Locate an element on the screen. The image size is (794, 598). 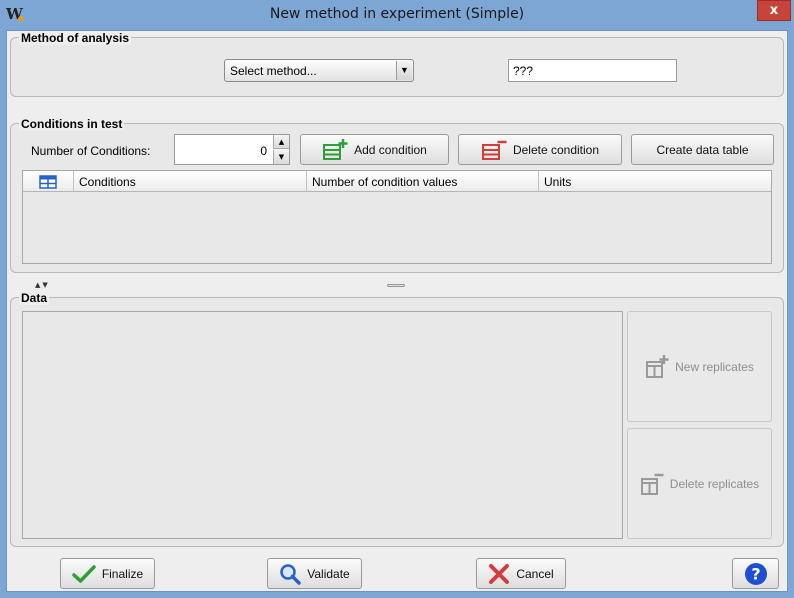
delete-condition-button: Delete condition is located at coordinates (540, 149).